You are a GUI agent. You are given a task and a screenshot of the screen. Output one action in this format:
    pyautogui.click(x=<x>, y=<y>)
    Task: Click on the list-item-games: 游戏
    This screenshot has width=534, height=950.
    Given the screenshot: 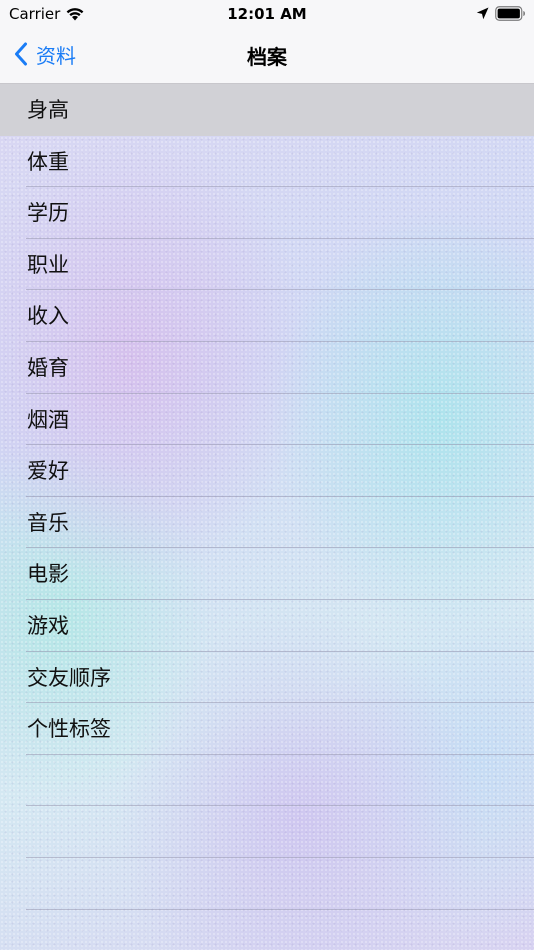 What is the action you would take?
    pyautogui.click(x=267, y=626)
    